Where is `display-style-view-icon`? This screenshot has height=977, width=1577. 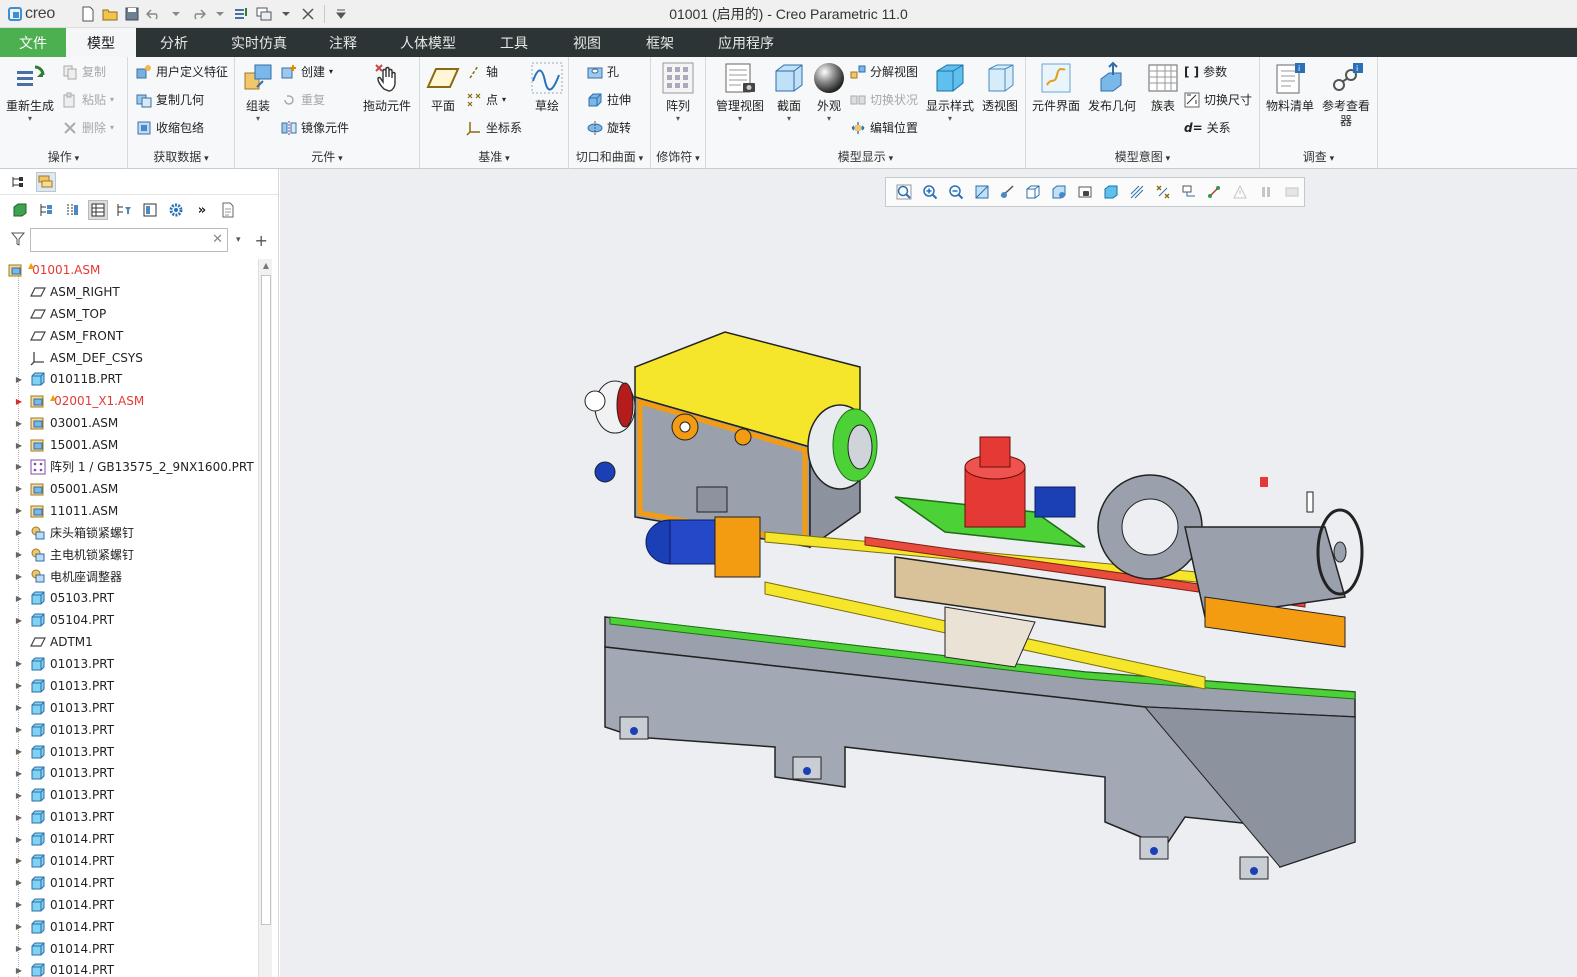
display-style-view-icon is located at coordinates (1111, 192).